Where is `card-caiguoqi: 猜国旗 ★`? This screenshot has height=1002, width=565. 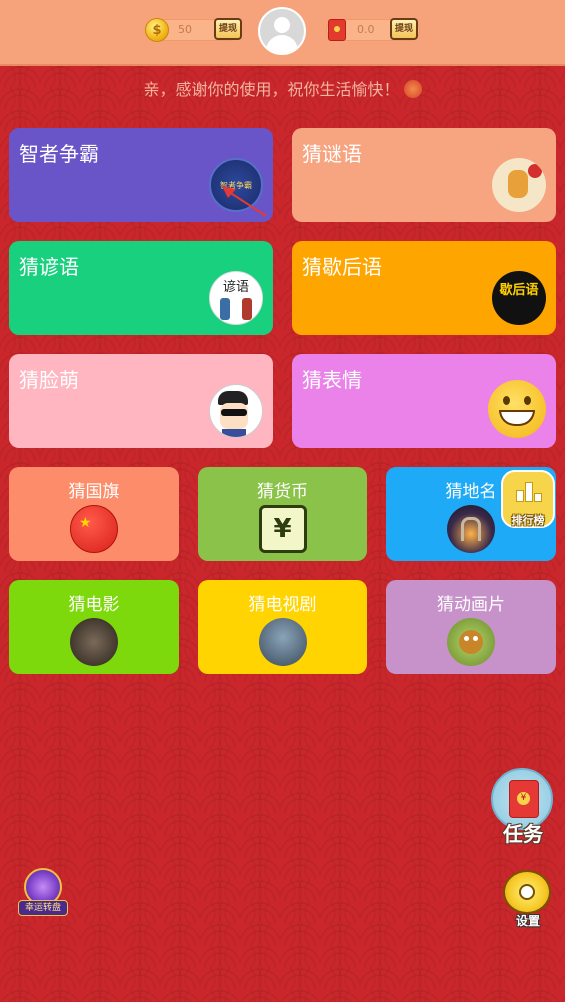
card-caiguoqi: 猜国旗 ★ is located at coordinates (94, 514).